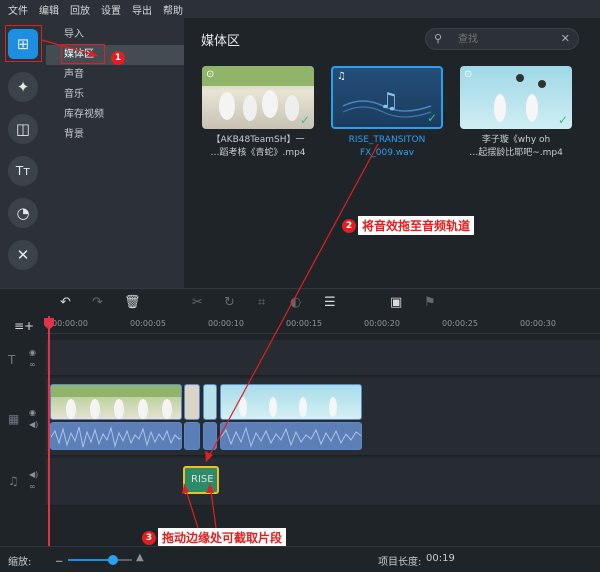 The image size is (600, 572). Describe the element at coordinates (111, 9) in the screenshot. I see `menu-settings: 设置` at that location.